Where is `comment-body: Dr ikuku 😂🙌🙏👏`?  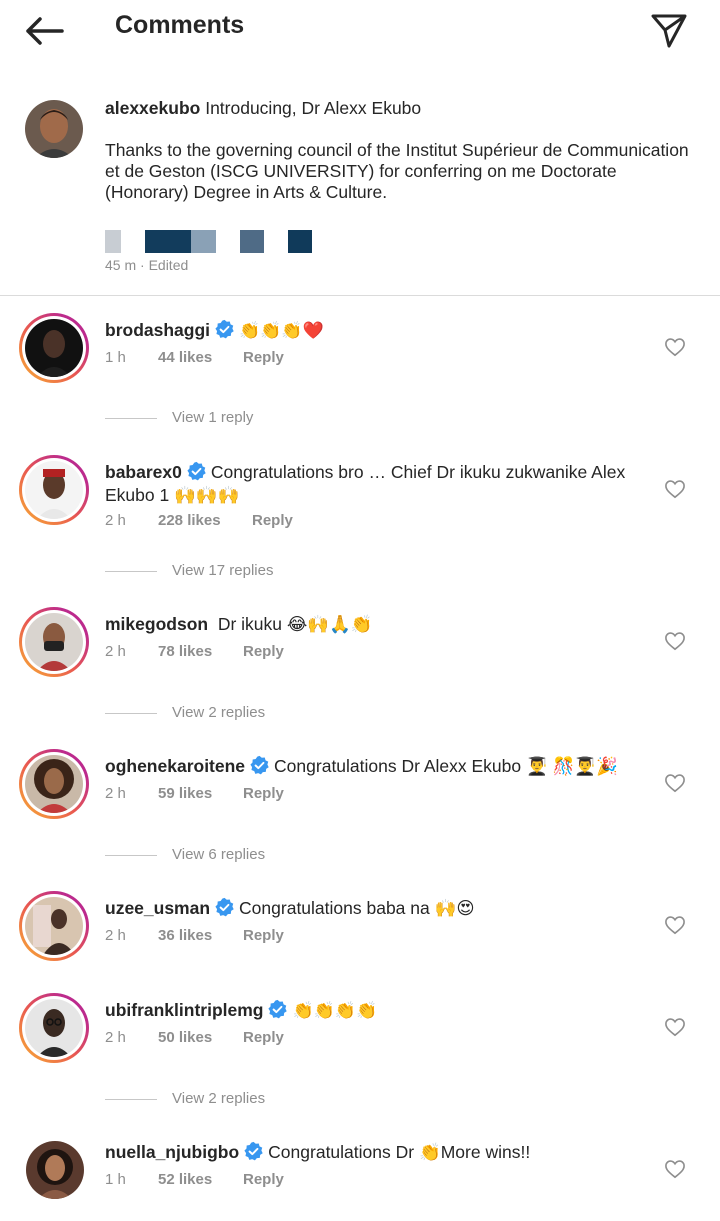
comment-body: Dr ikuku 😂🙌🙏👏 is located at coordinates (295, 624).